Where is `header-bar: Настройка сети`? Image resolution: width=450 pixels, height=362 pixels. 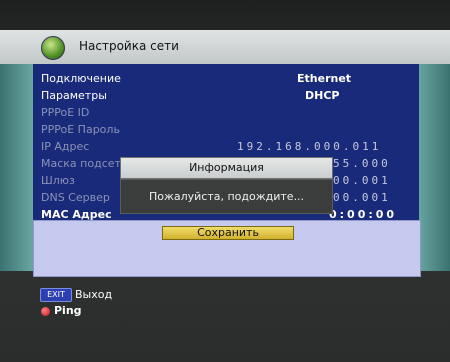 header-bar: Настройка сети is located at coordinates (225, 47).